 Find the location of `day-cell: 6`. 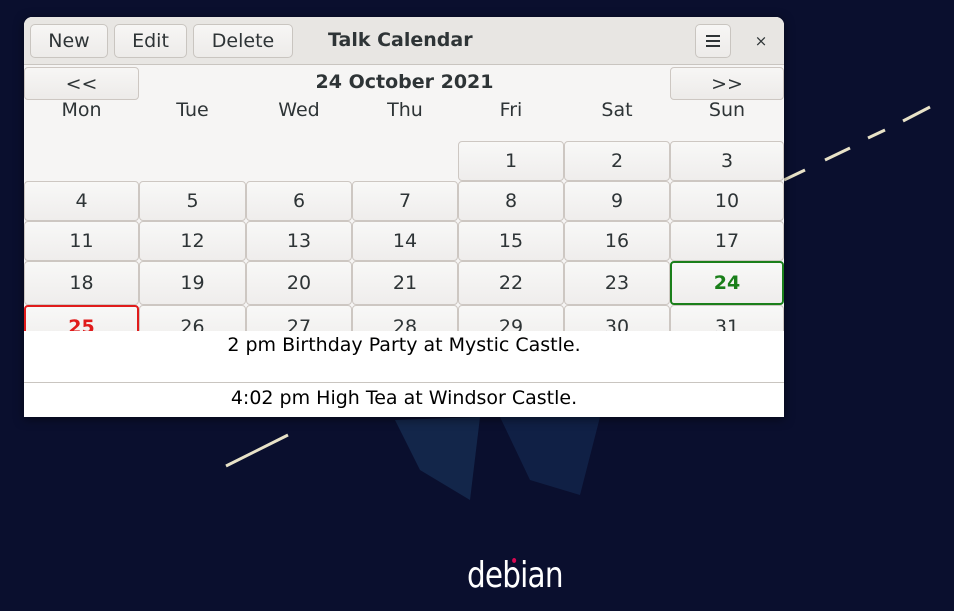

day-cell: 6 is located at coordinates (299, 201).